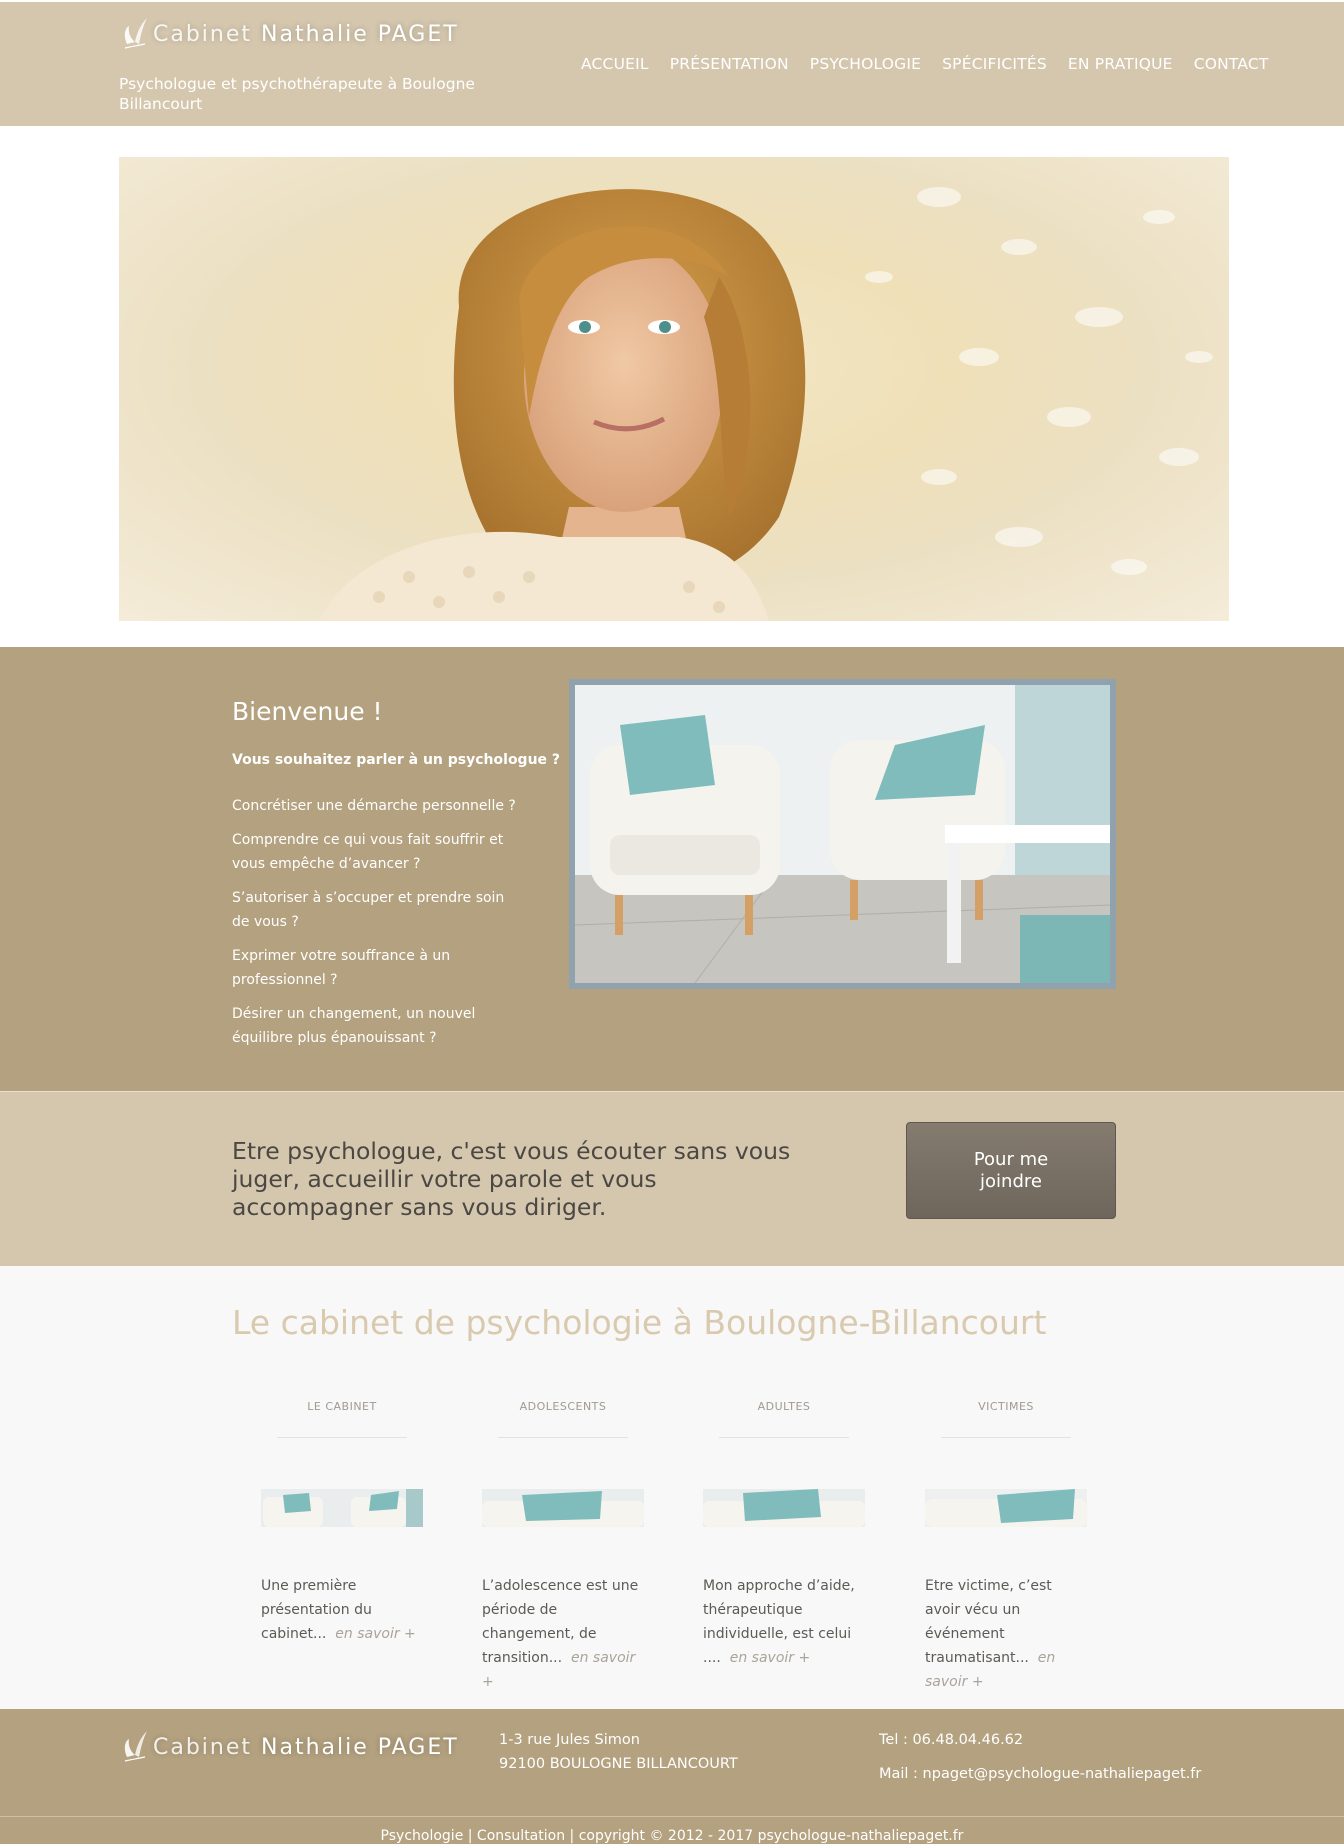  What do you see at coordinates (618, 1764) in the screenshot?
I see `address-line: 92100 BOULOGNE BILLANCOURT` at bounding box center [618, 1764].